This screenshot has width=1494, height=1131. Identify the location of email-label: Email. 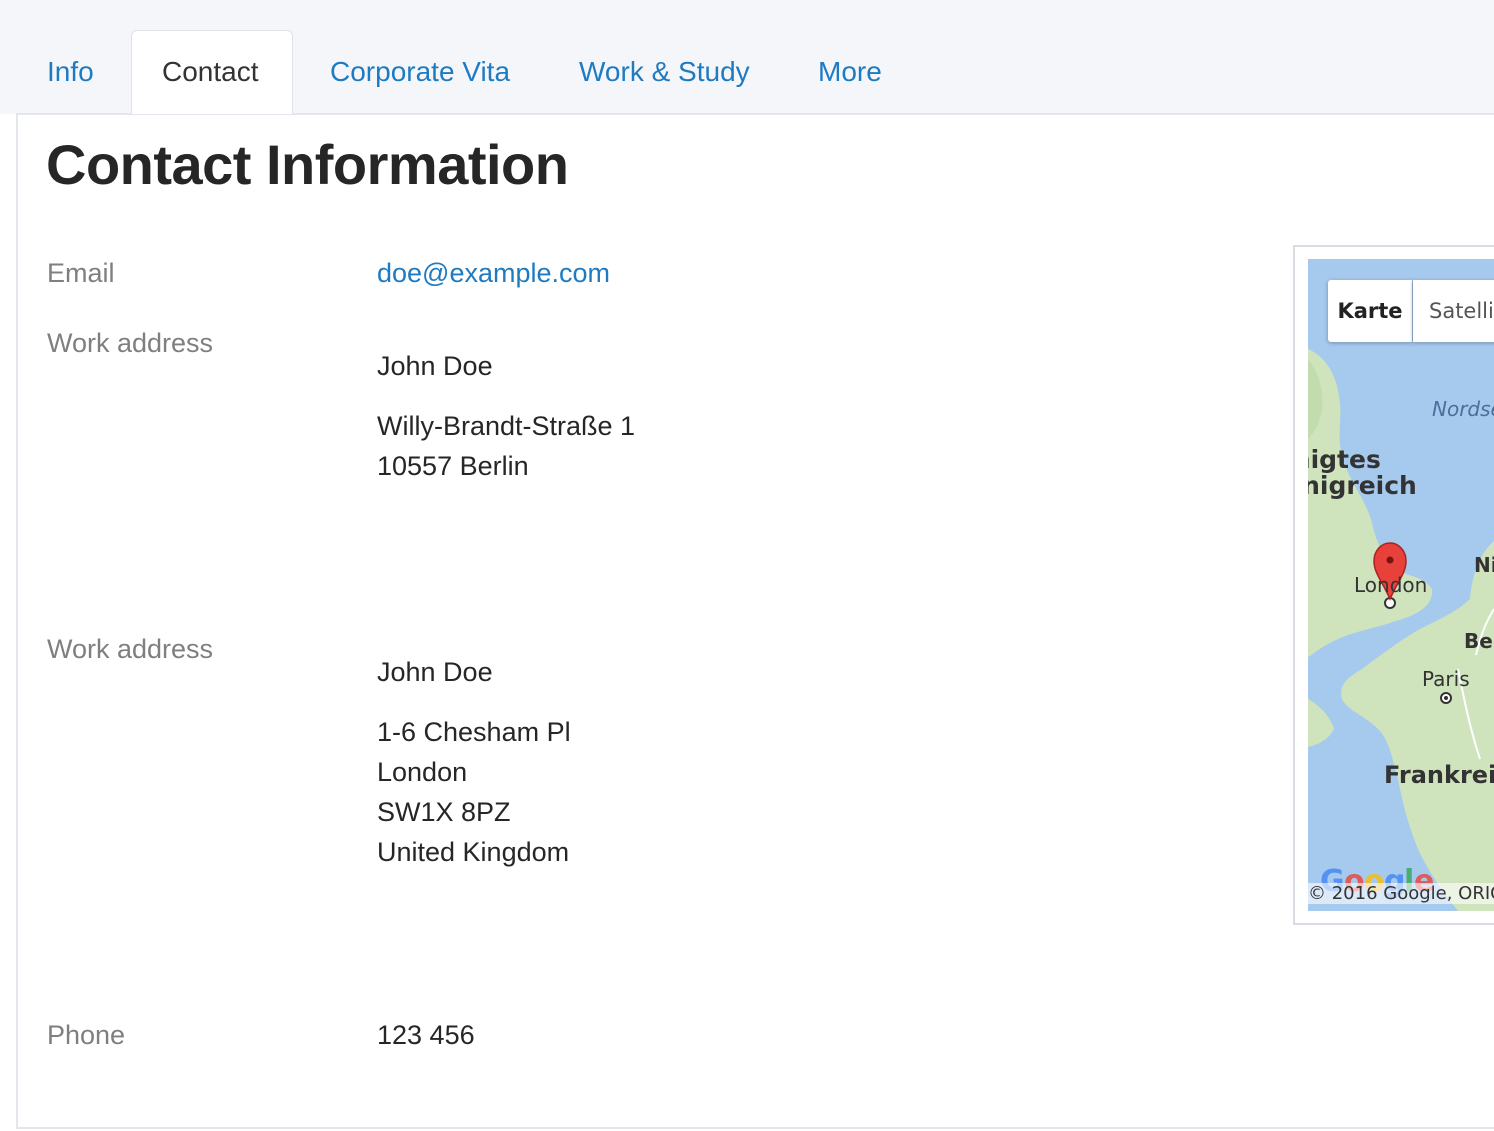
(81, 273).